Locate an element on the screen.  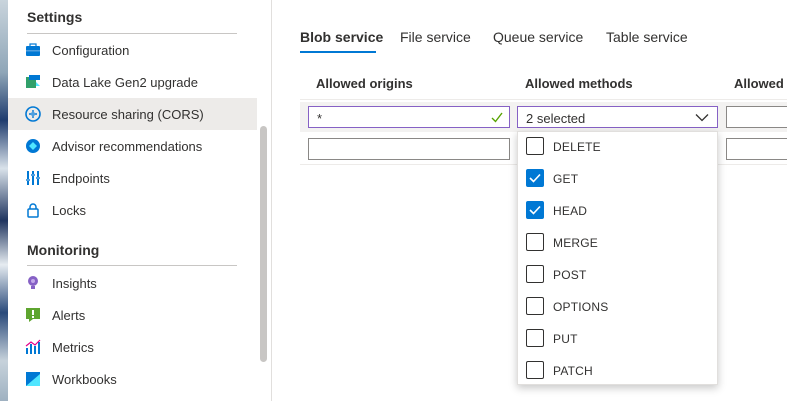
sidebar-item-locks: Locks is located at coordinates (132, 210).